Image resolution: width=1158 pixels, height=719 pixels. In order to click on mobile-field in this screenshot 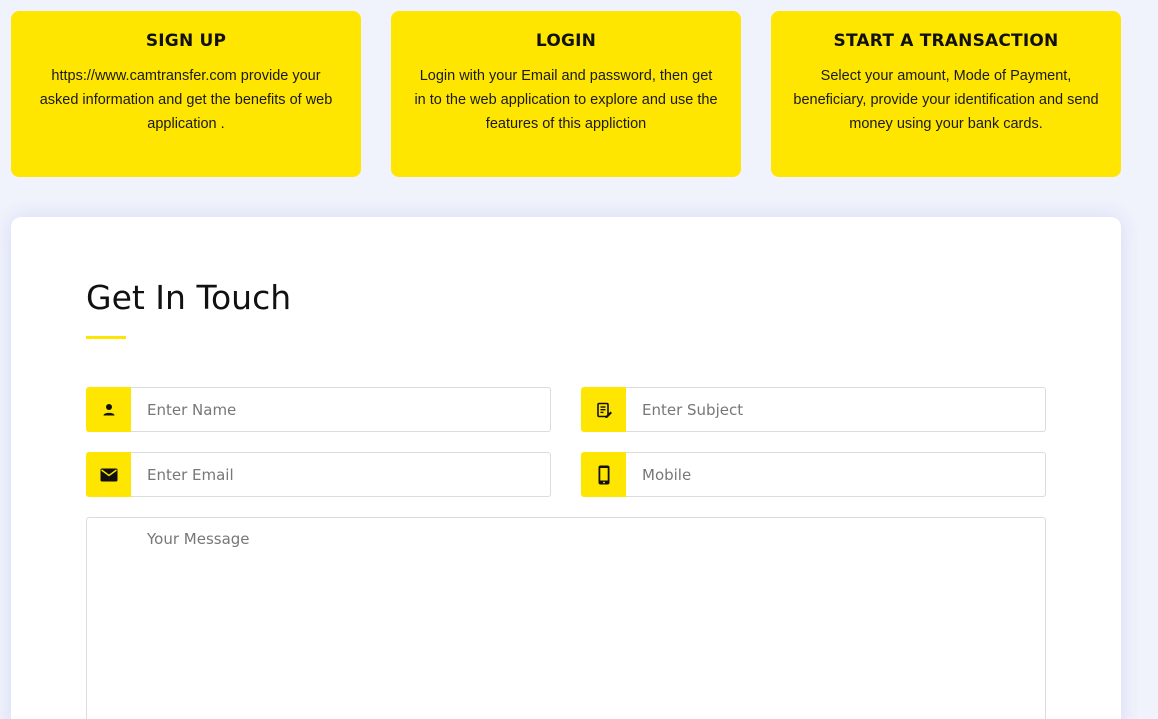, I will do `click(813, 474)`.